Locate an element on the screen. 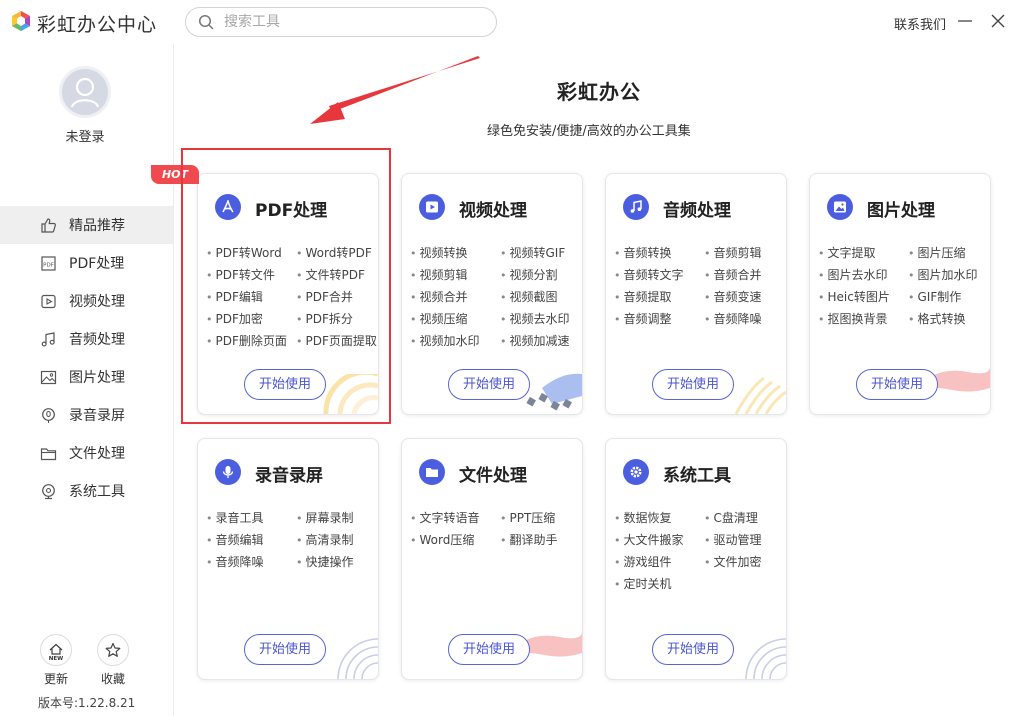  card-title: 文件处理 is located at coordinates (493, 476).